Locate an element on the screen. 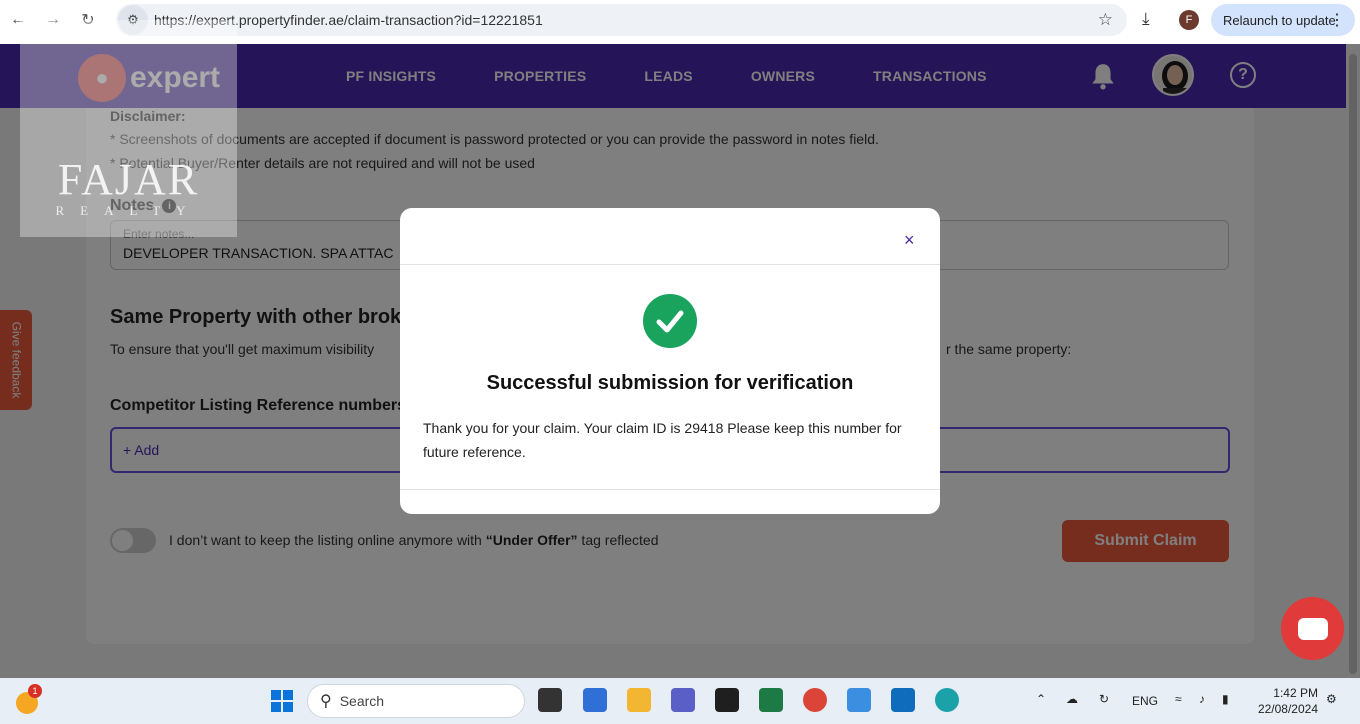 The width and height of the screenshot is (1360, 724). relaunch-button: Relaunch to update ⋮ is located at coordinates (1283, 20).